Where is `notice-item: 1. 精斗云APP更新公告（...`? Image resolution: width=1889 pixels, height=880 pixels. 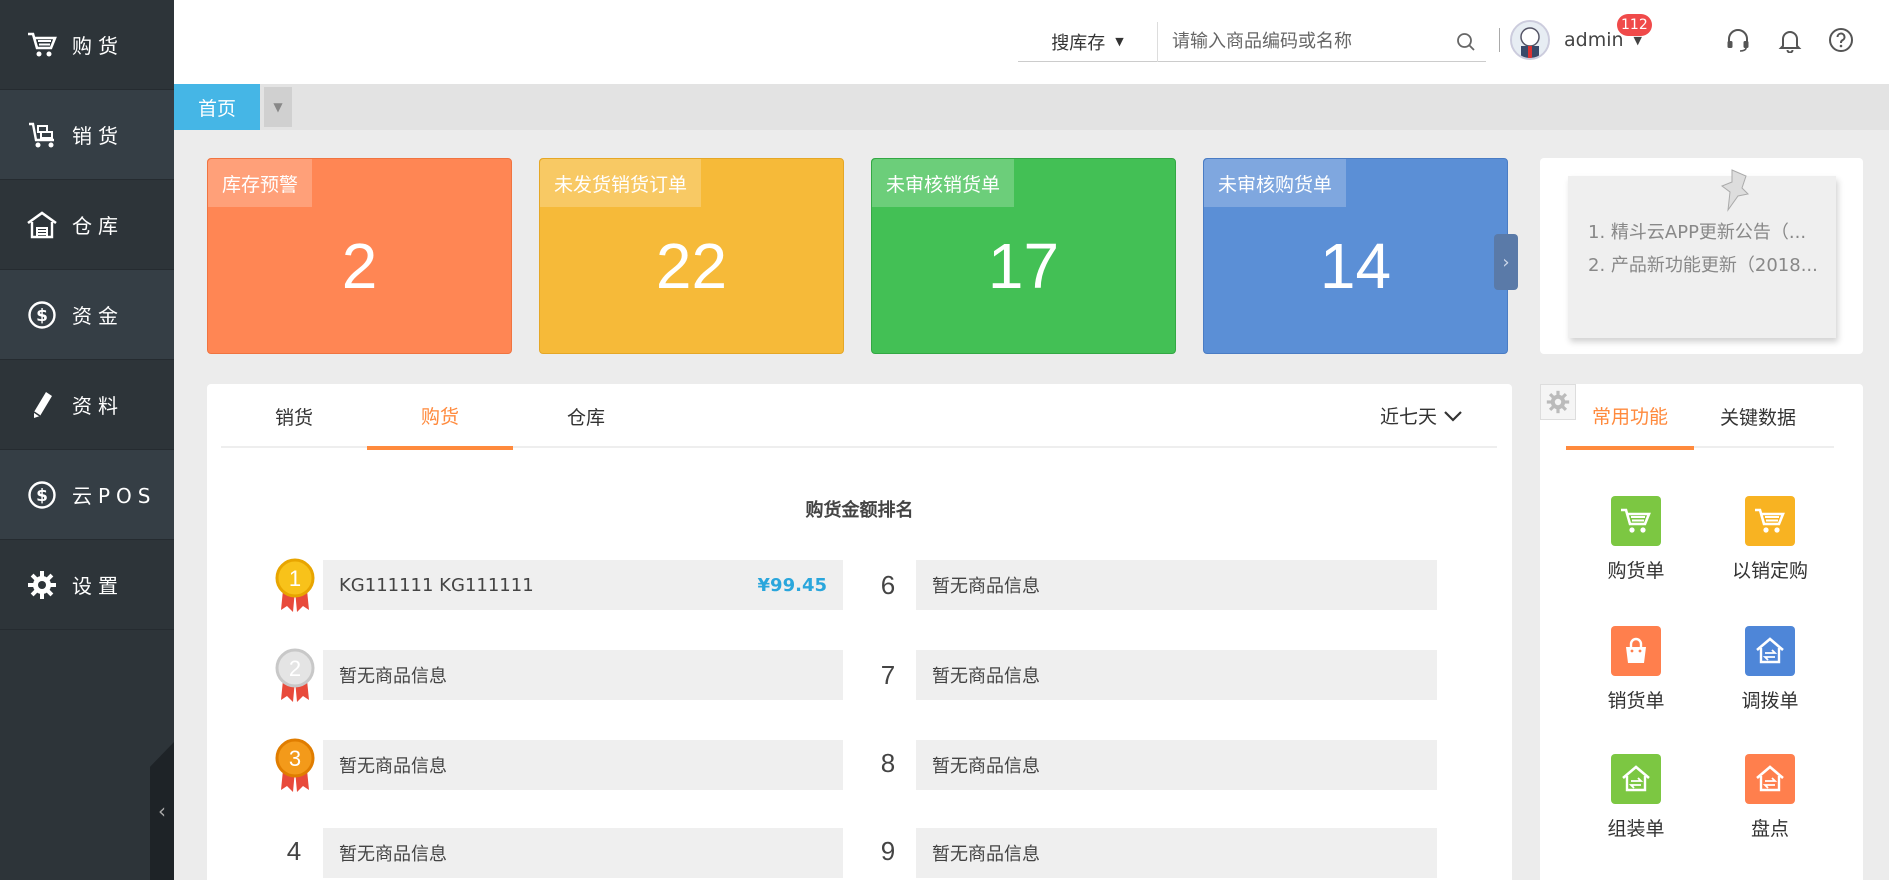 notice-item: 1. 精斗云APP更新公告（... is located at coordinates (1702, 232).